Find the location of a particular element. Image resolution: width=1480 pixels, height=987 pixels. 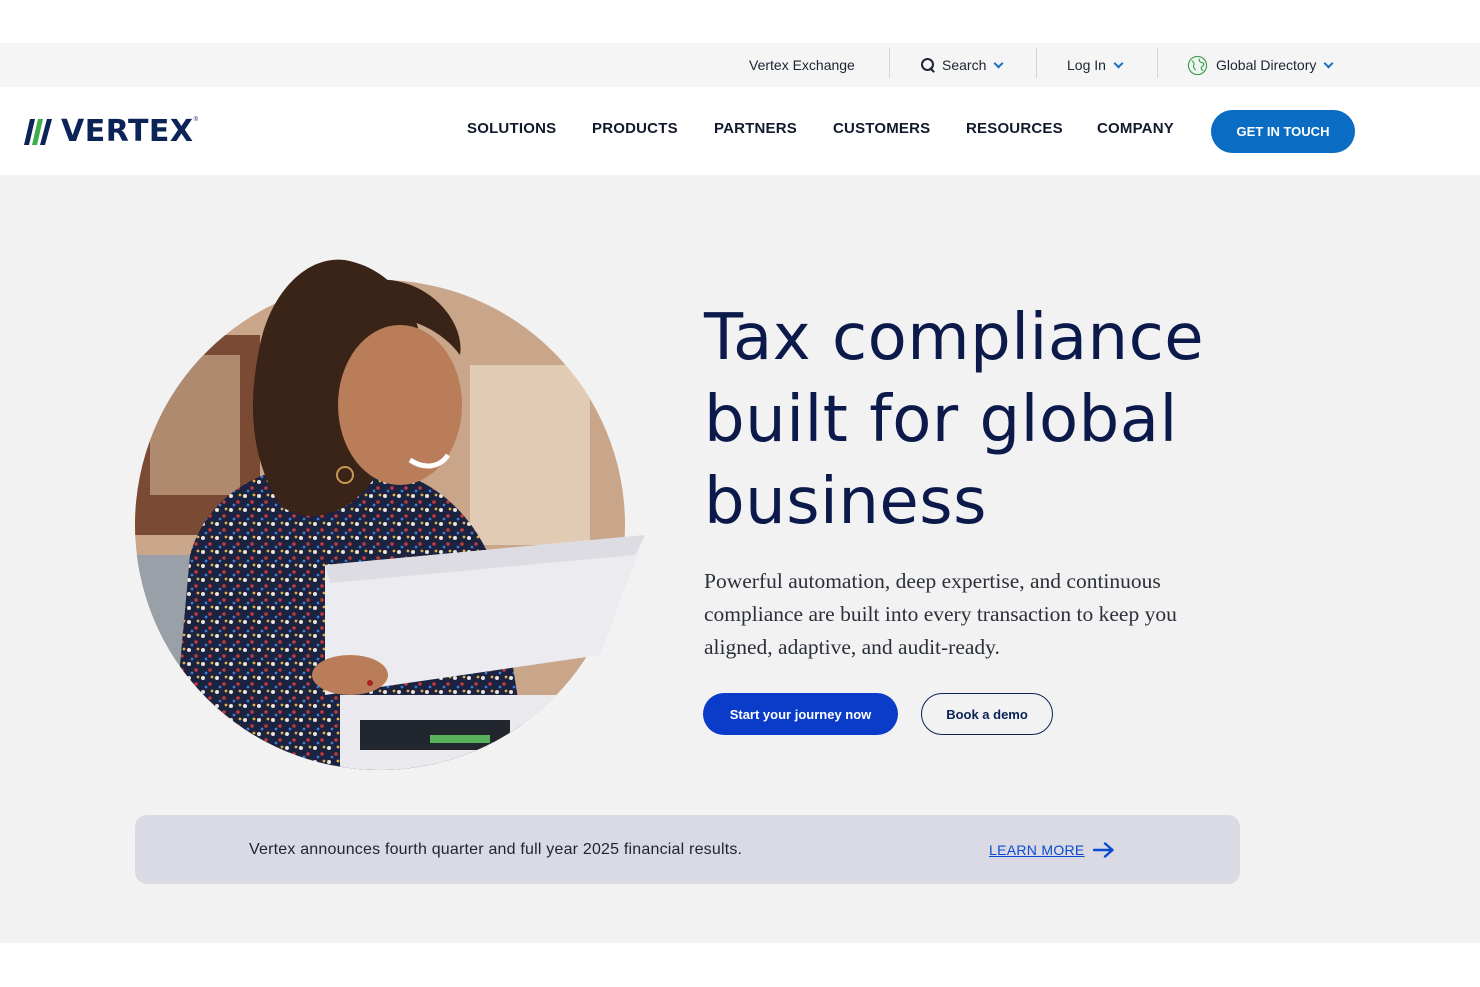

global-directory-label: Global Directory is located at coordinates (1266, 65).